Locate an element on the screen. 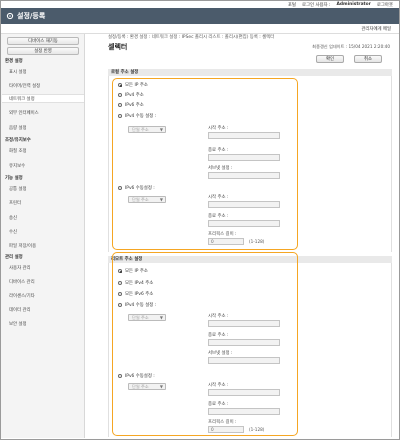 The width and height of the screenshot is (400, 440). local-ipv4-subnet-input is located at coordinates (244, 175).